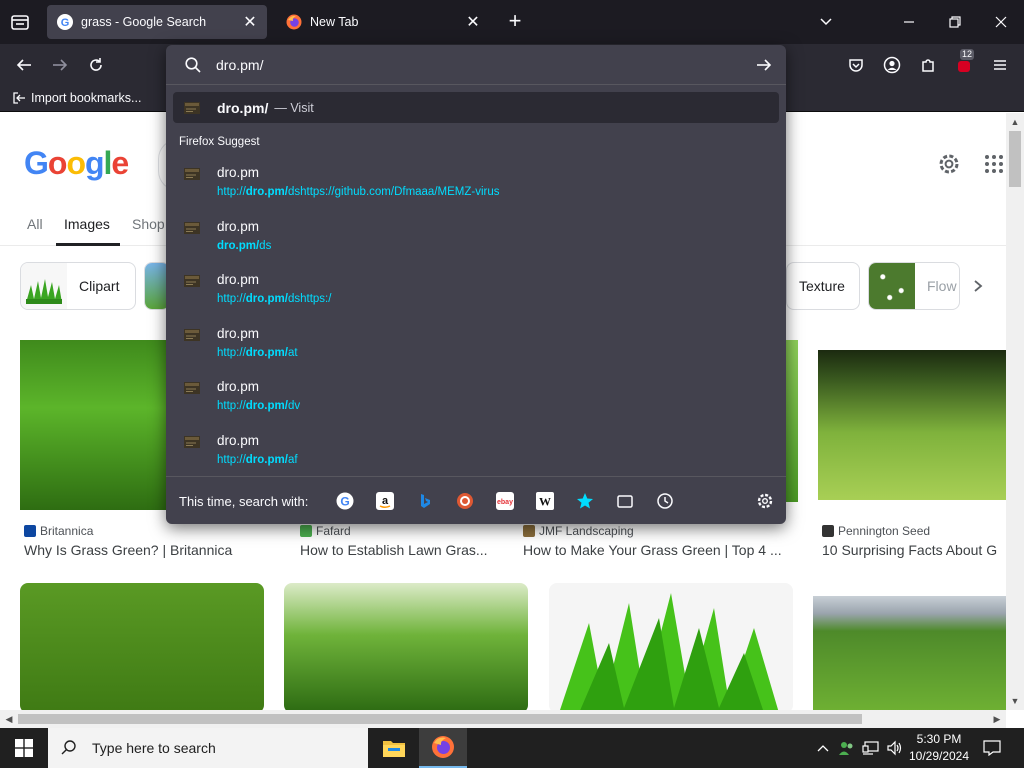  Describe the element at coordinates (476, 451) in the screenshot. I see `suggestion-row: dro.pm http://dro.pm/af` at that location.